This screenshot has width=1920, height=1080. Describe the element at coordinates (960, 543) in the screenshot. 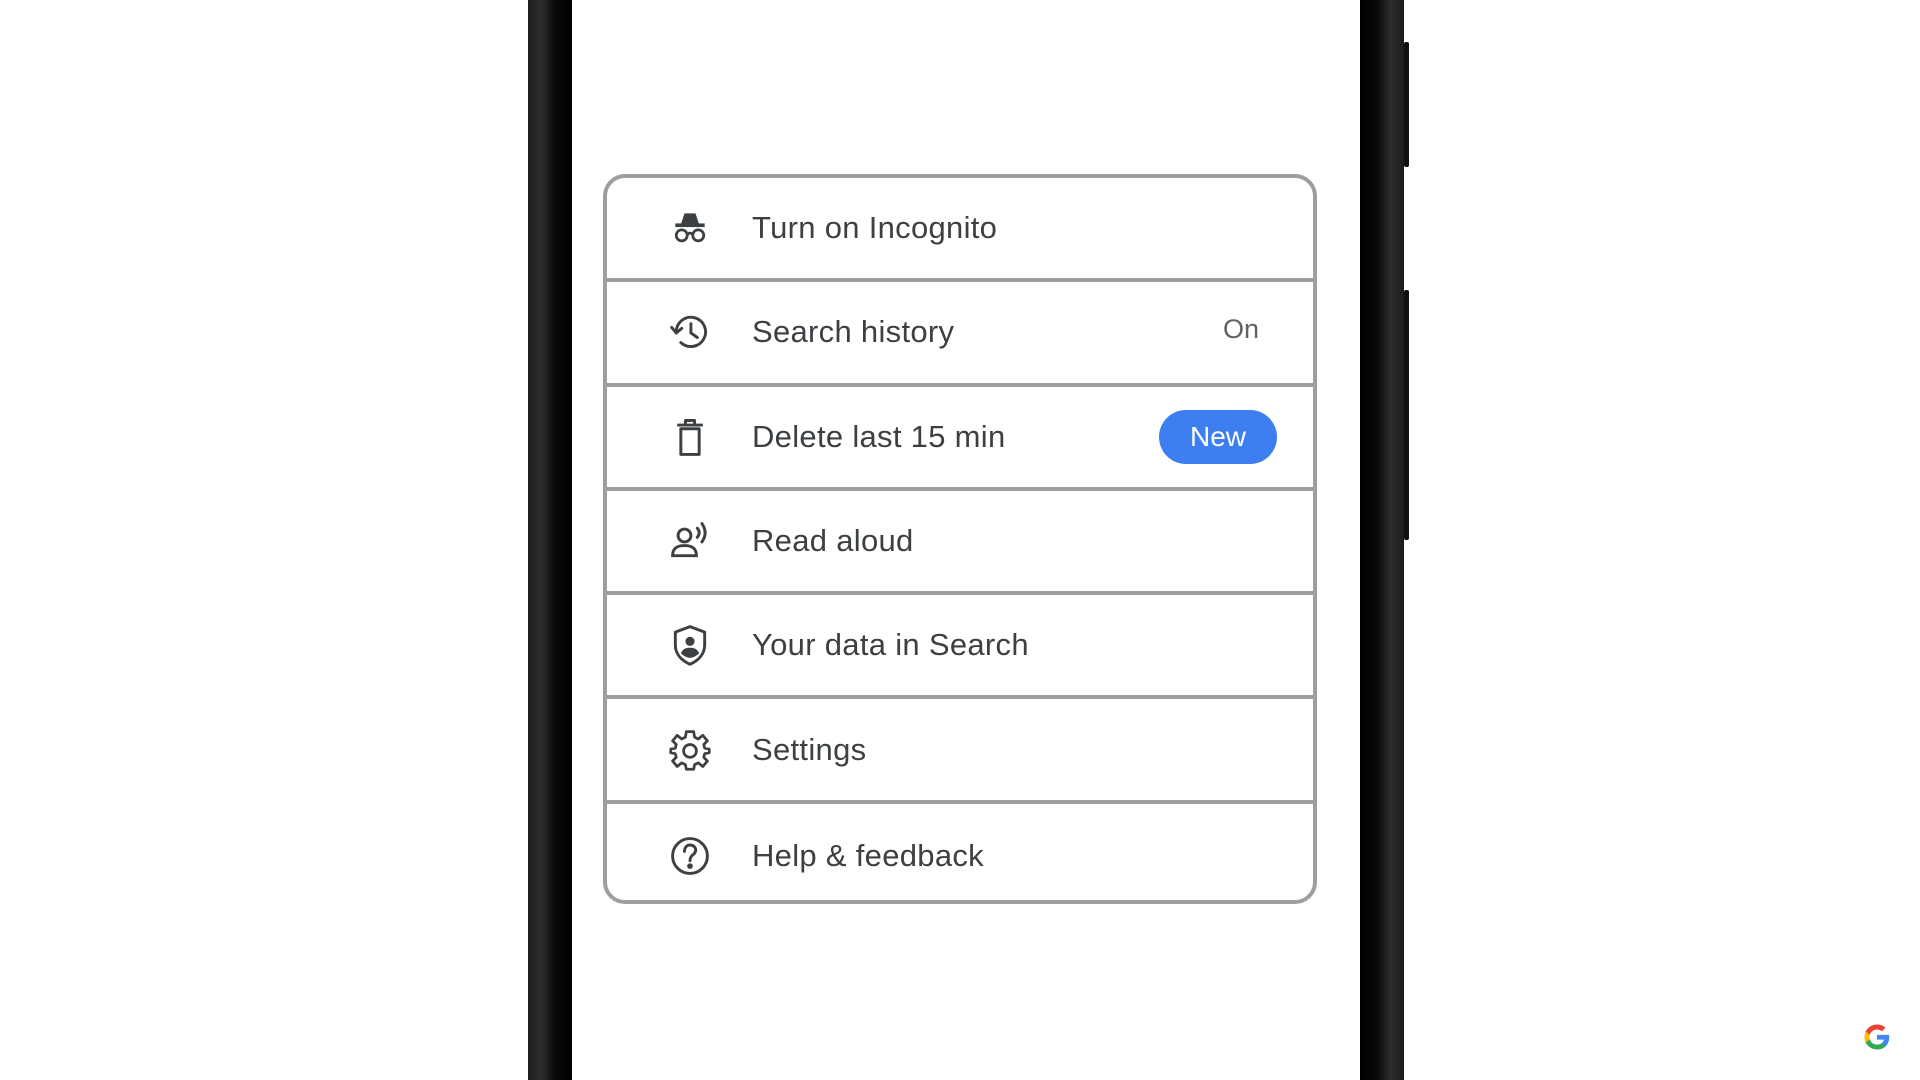

I see `menu-item-read-aloud: Read aloud` at that location.